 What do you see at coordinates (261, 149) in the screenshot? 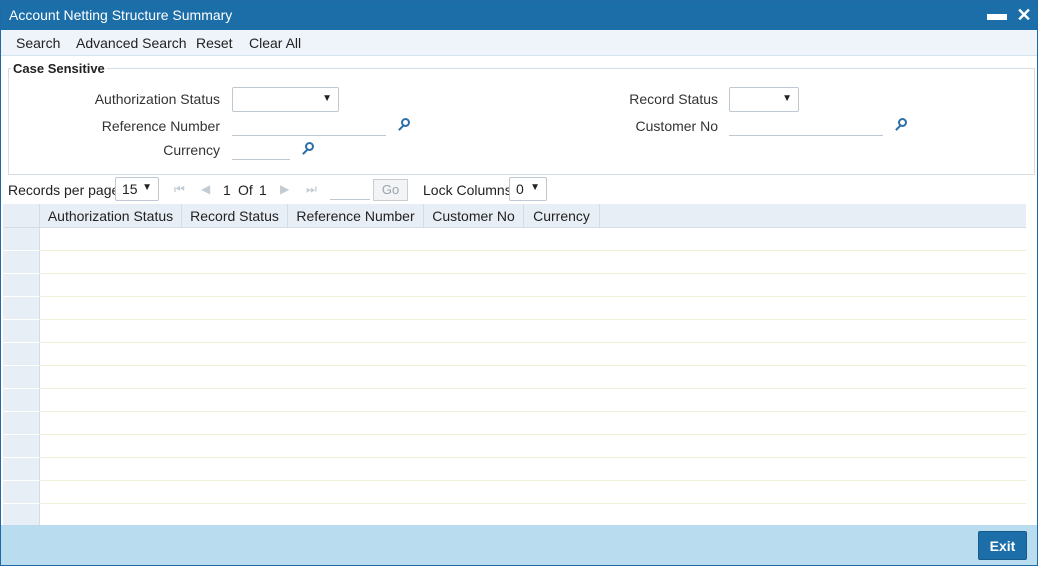
I see `currency-input` at bounding box center [261, 149].